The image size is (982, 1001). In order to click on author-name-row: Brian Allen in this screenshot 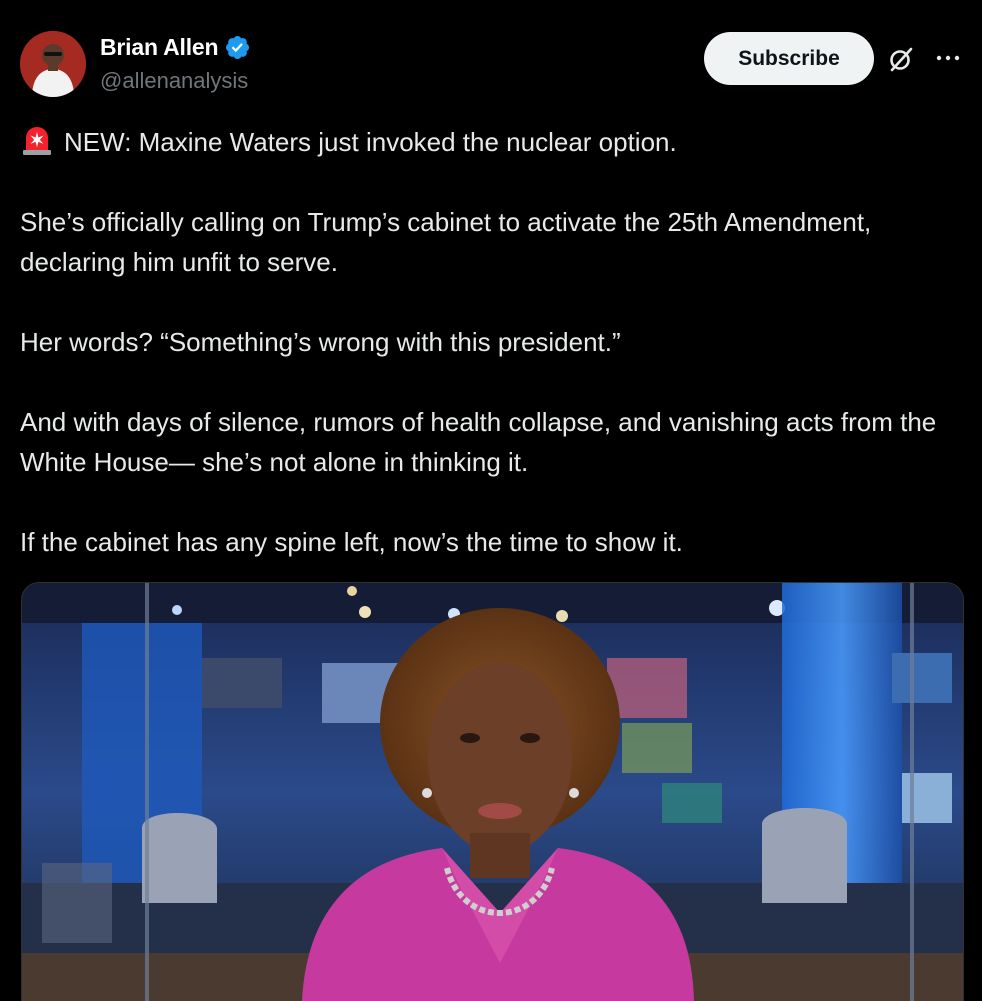, I will do `click(175, 47)`.